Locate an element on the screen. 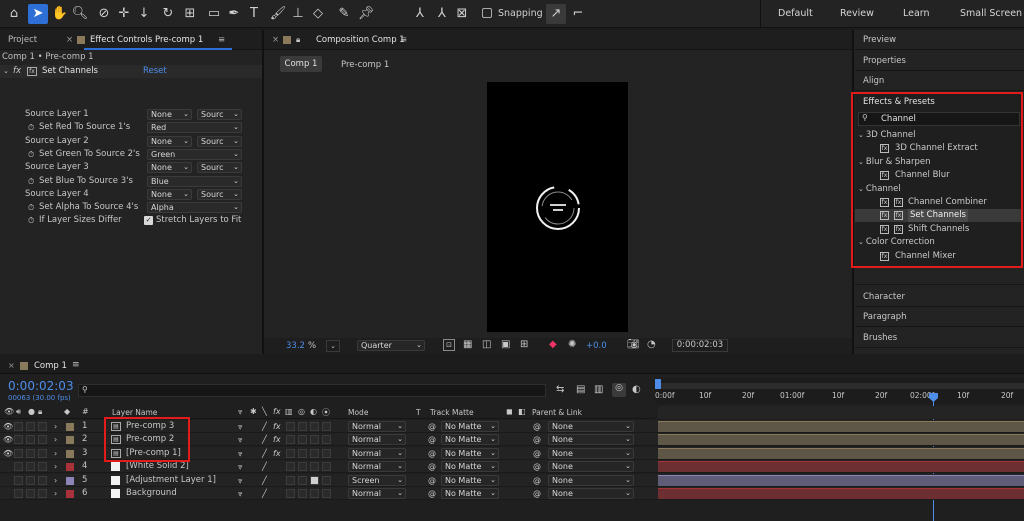  panel-align: Align is located at coordinates (873, 81).